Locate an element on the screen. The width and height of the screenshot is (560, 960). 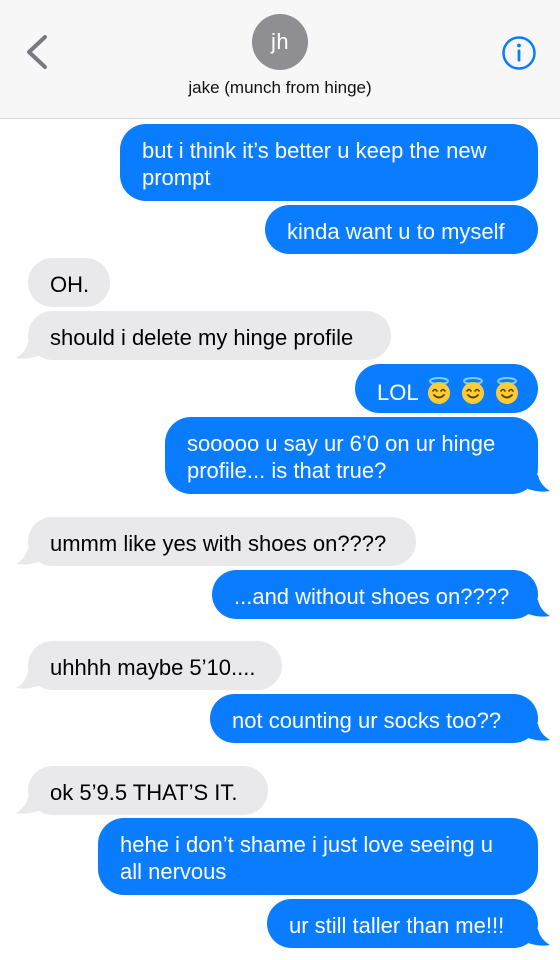
received-message: ok 5’9.5 THAT’S IT. is located at coordinates (148, 790).